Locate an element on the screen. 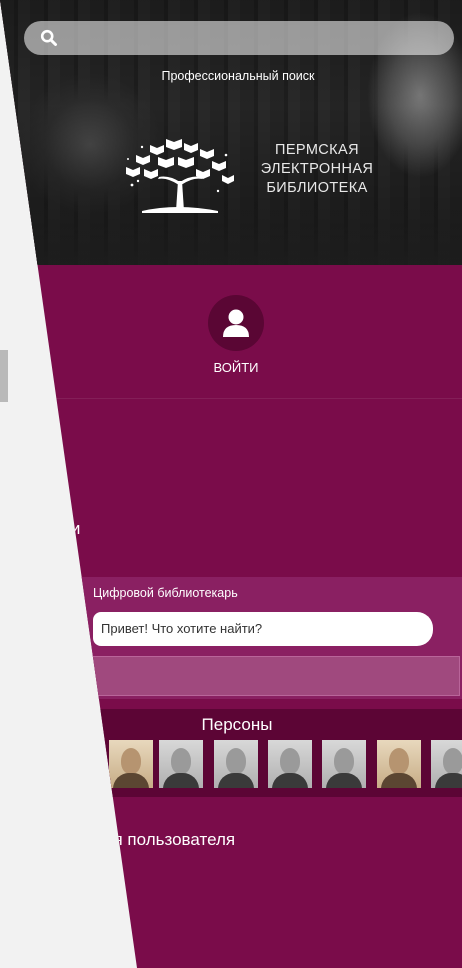 The width and height of the screenshot is (462, 968). library-logo-text: ПЕРМСКАЯ ЭЛЕКТРОННАЯ БИБЛИОТЕКА is located at coordinates (317, 169).